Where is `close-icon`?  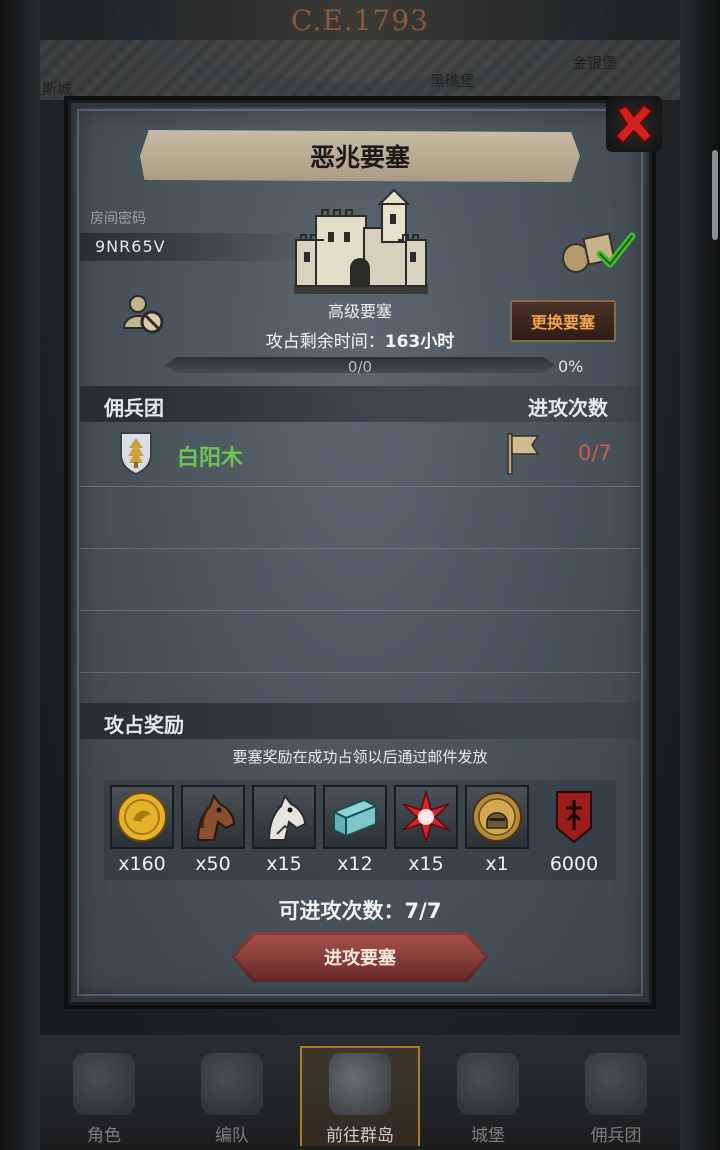
close-icon is located at coordinates (634, 124).